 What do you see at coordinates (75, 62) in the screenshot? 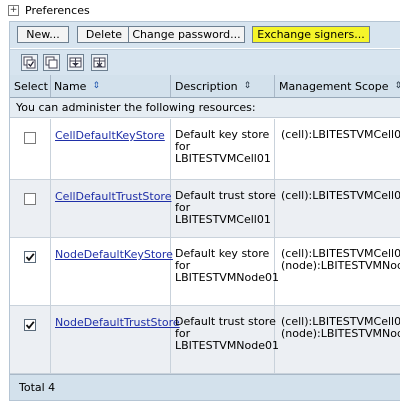
I see `show-filter-icon` at bounding box center [75, 62].